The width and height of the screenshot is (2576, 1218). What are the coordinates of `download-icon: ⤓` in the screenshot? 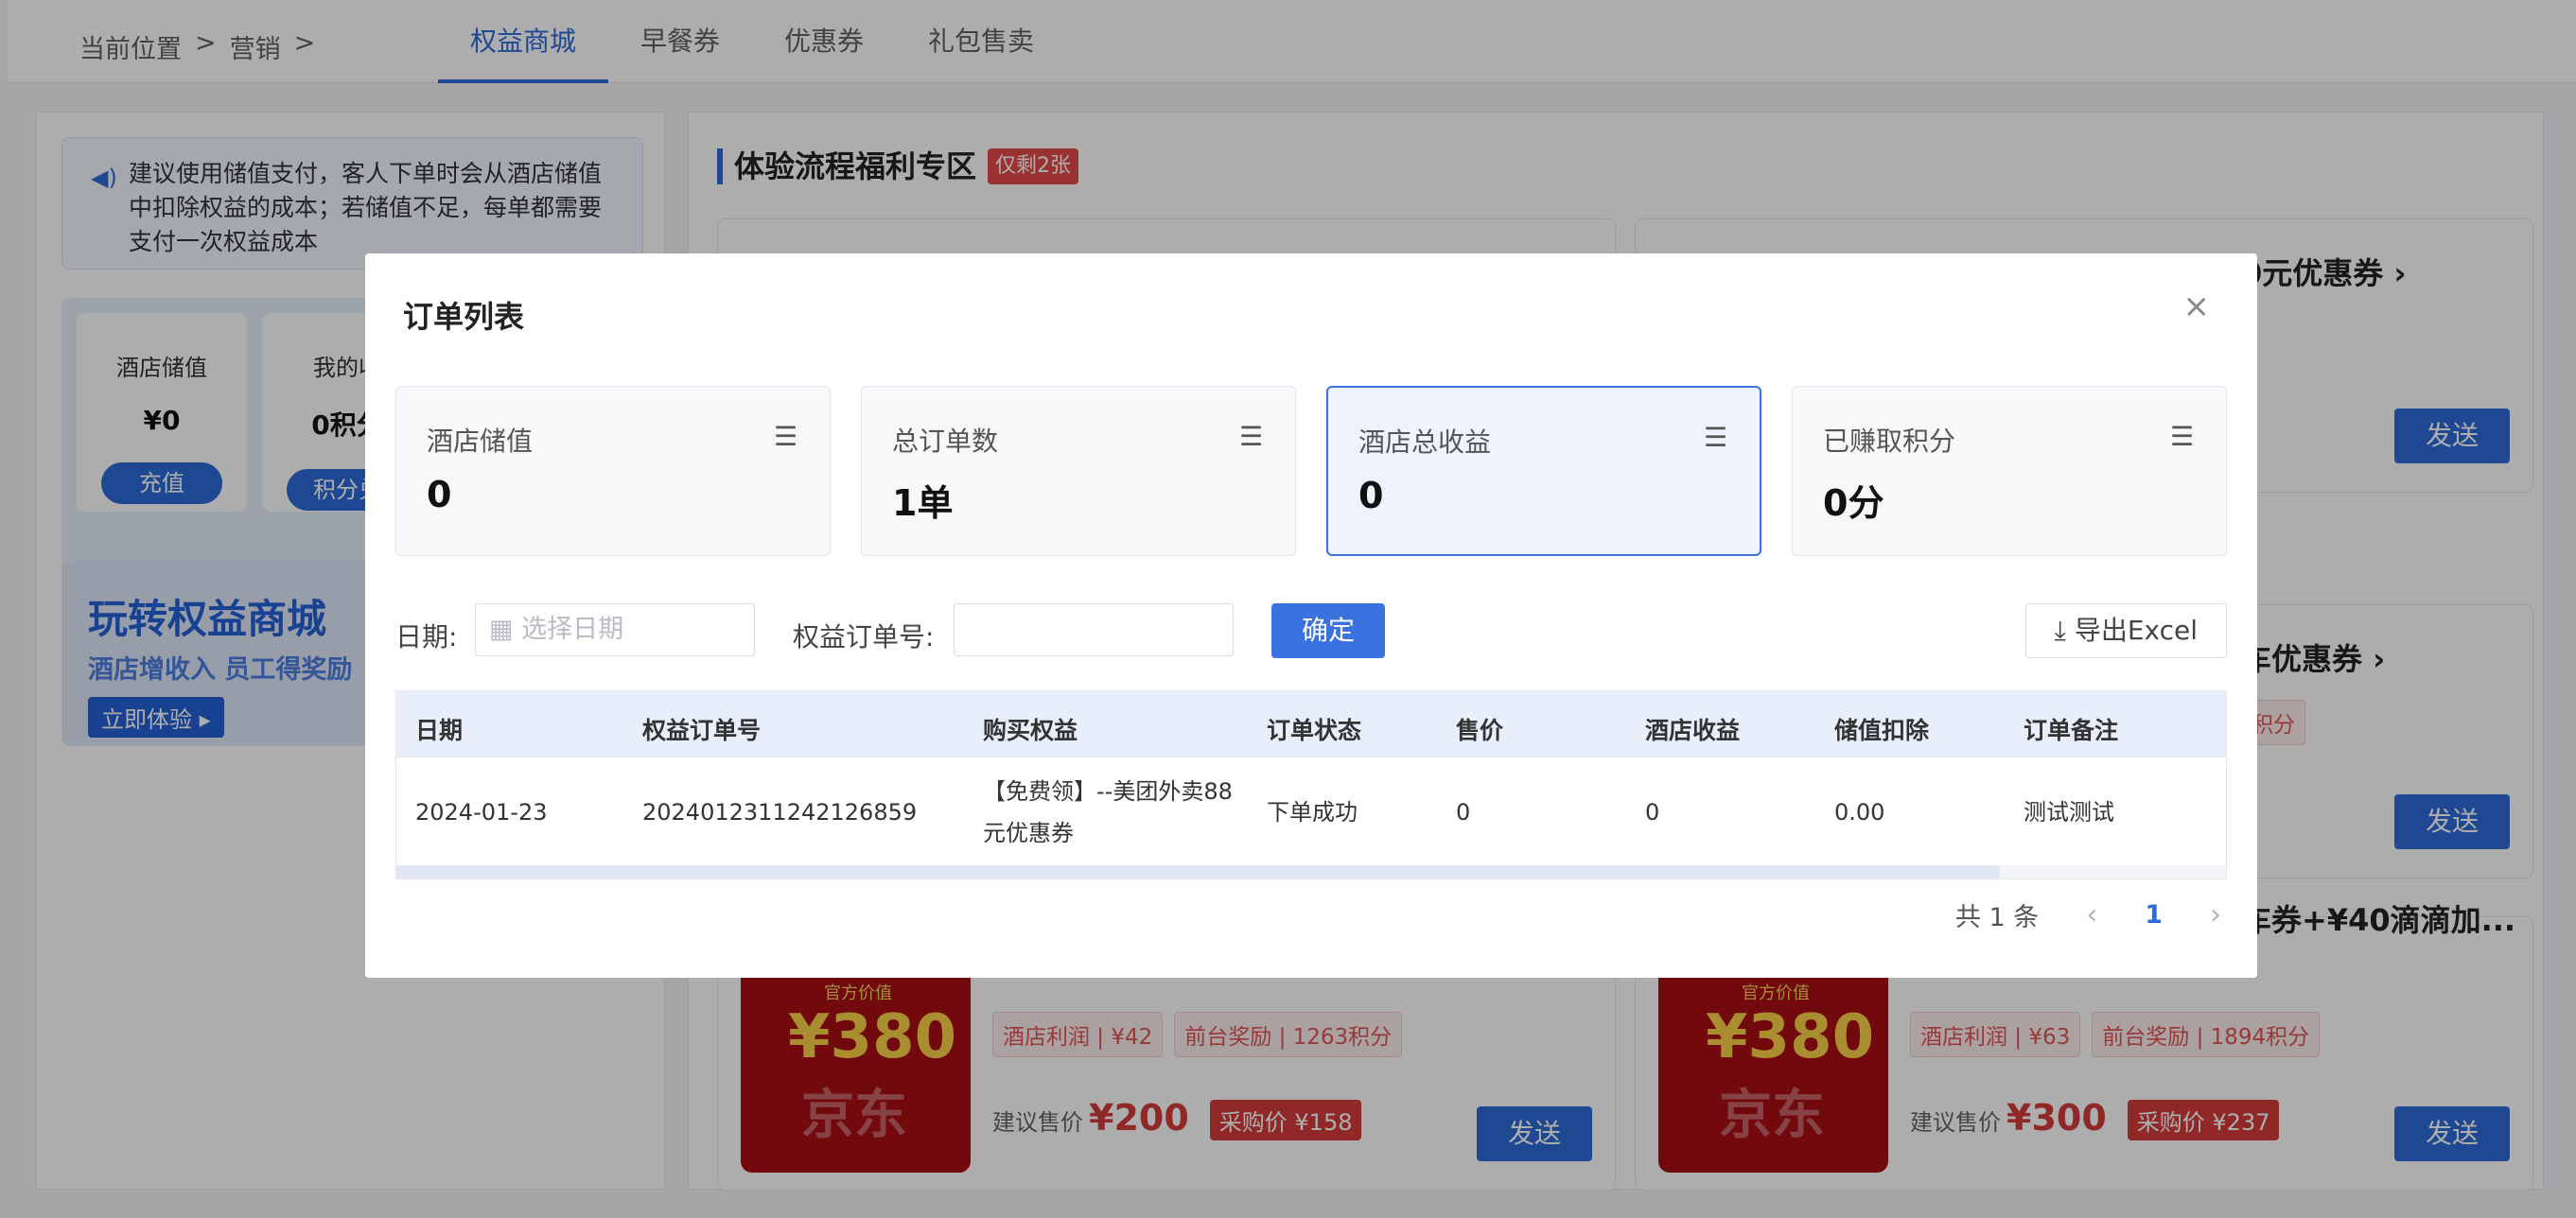 It's located at (2060, 630).